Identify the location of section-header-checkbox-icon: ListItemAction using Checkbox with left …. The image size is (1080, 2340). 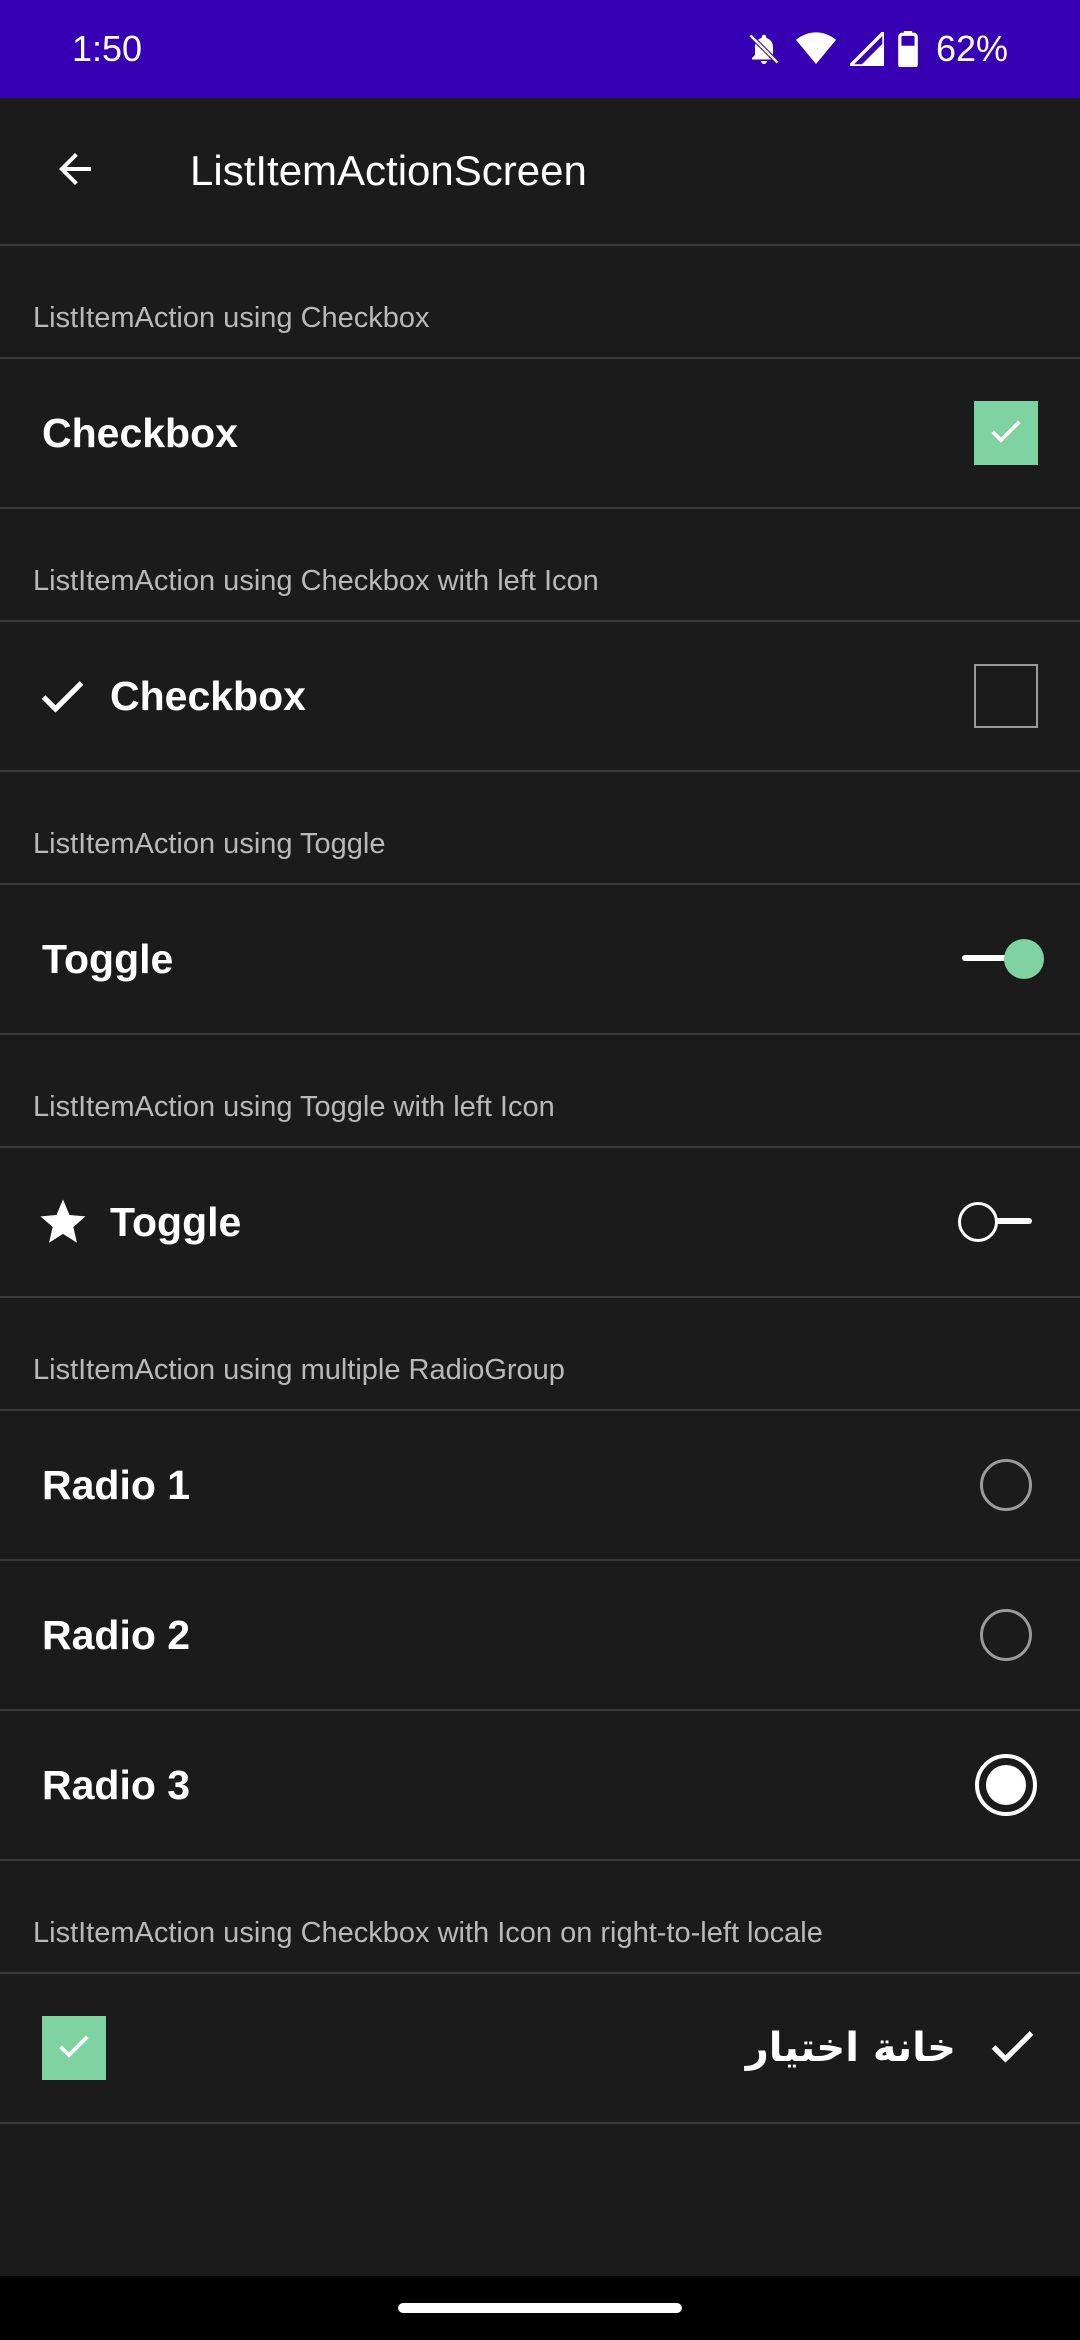
(540, 565).